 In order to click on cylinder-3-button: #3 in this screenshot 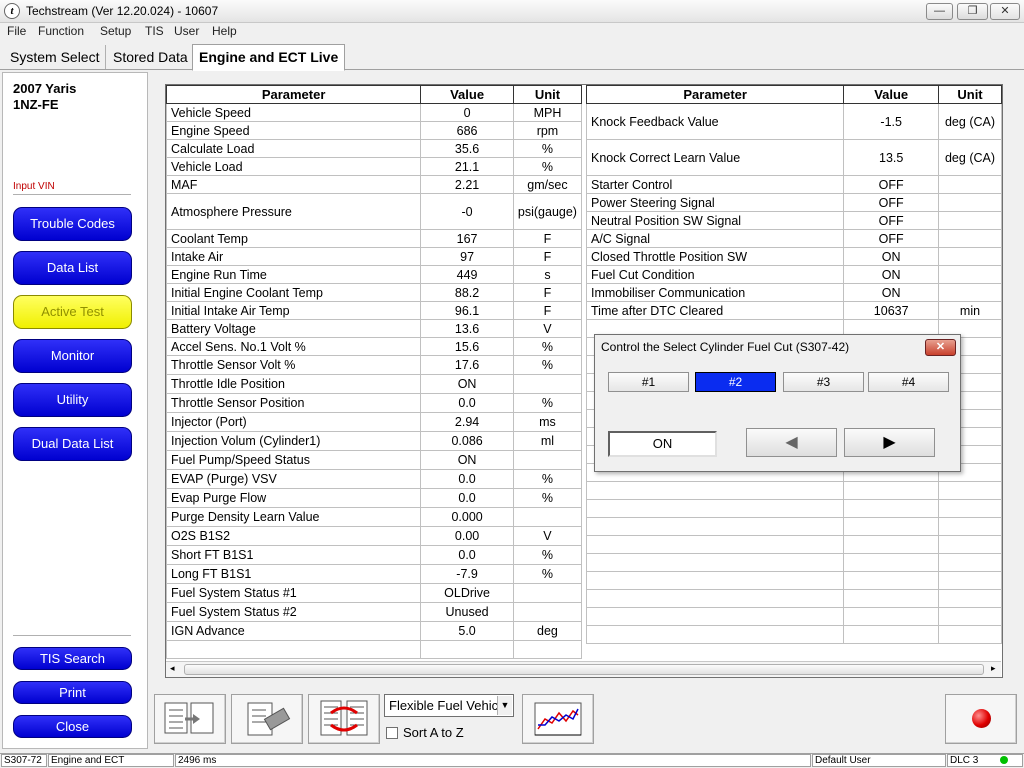, I will do `click(823, 382)`.